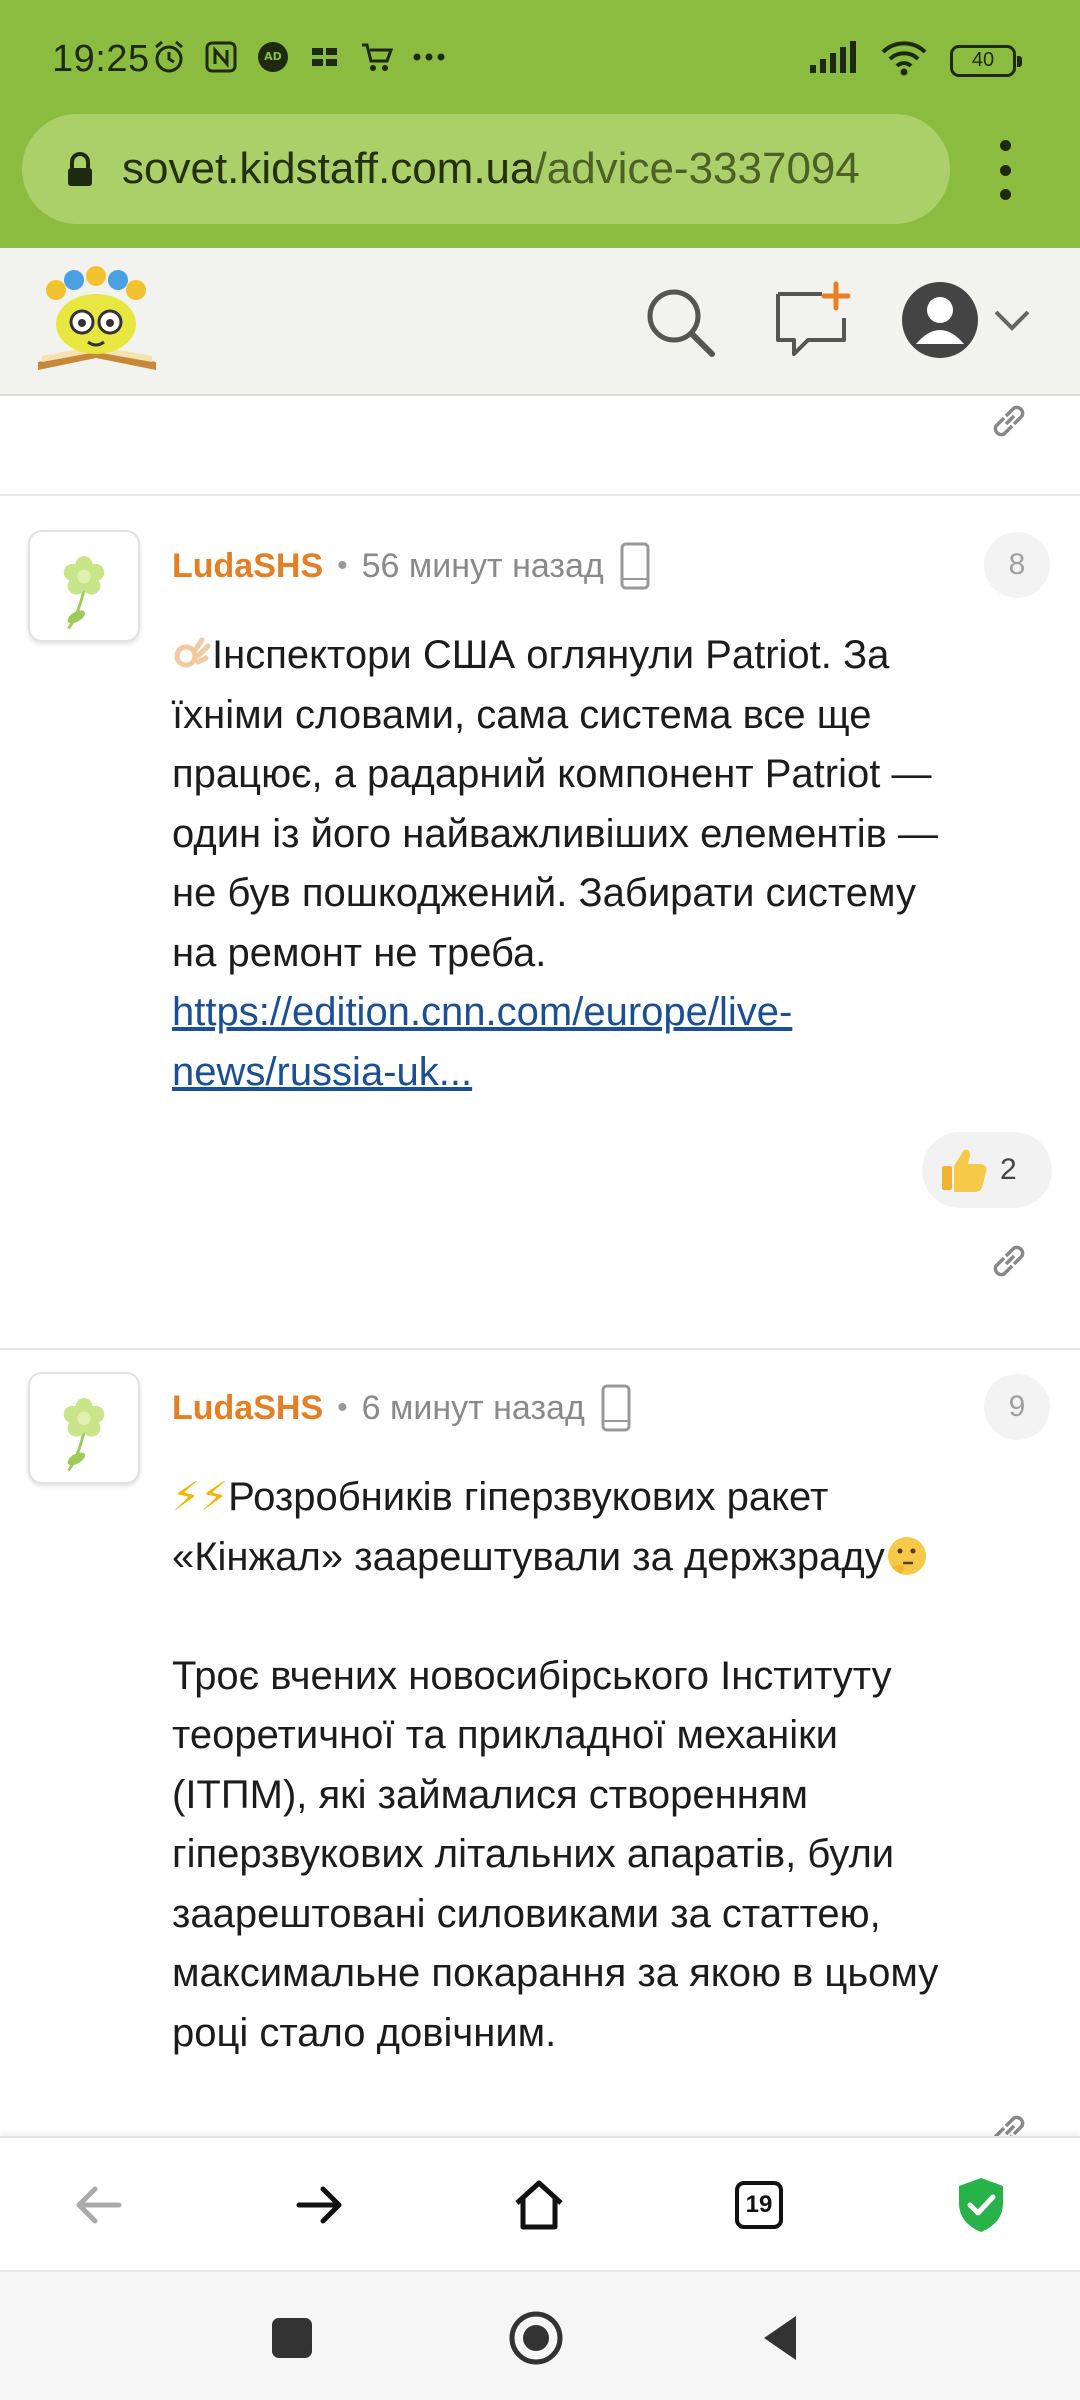  I want to click on browser-toolbar: 19, so click(540, 2203).